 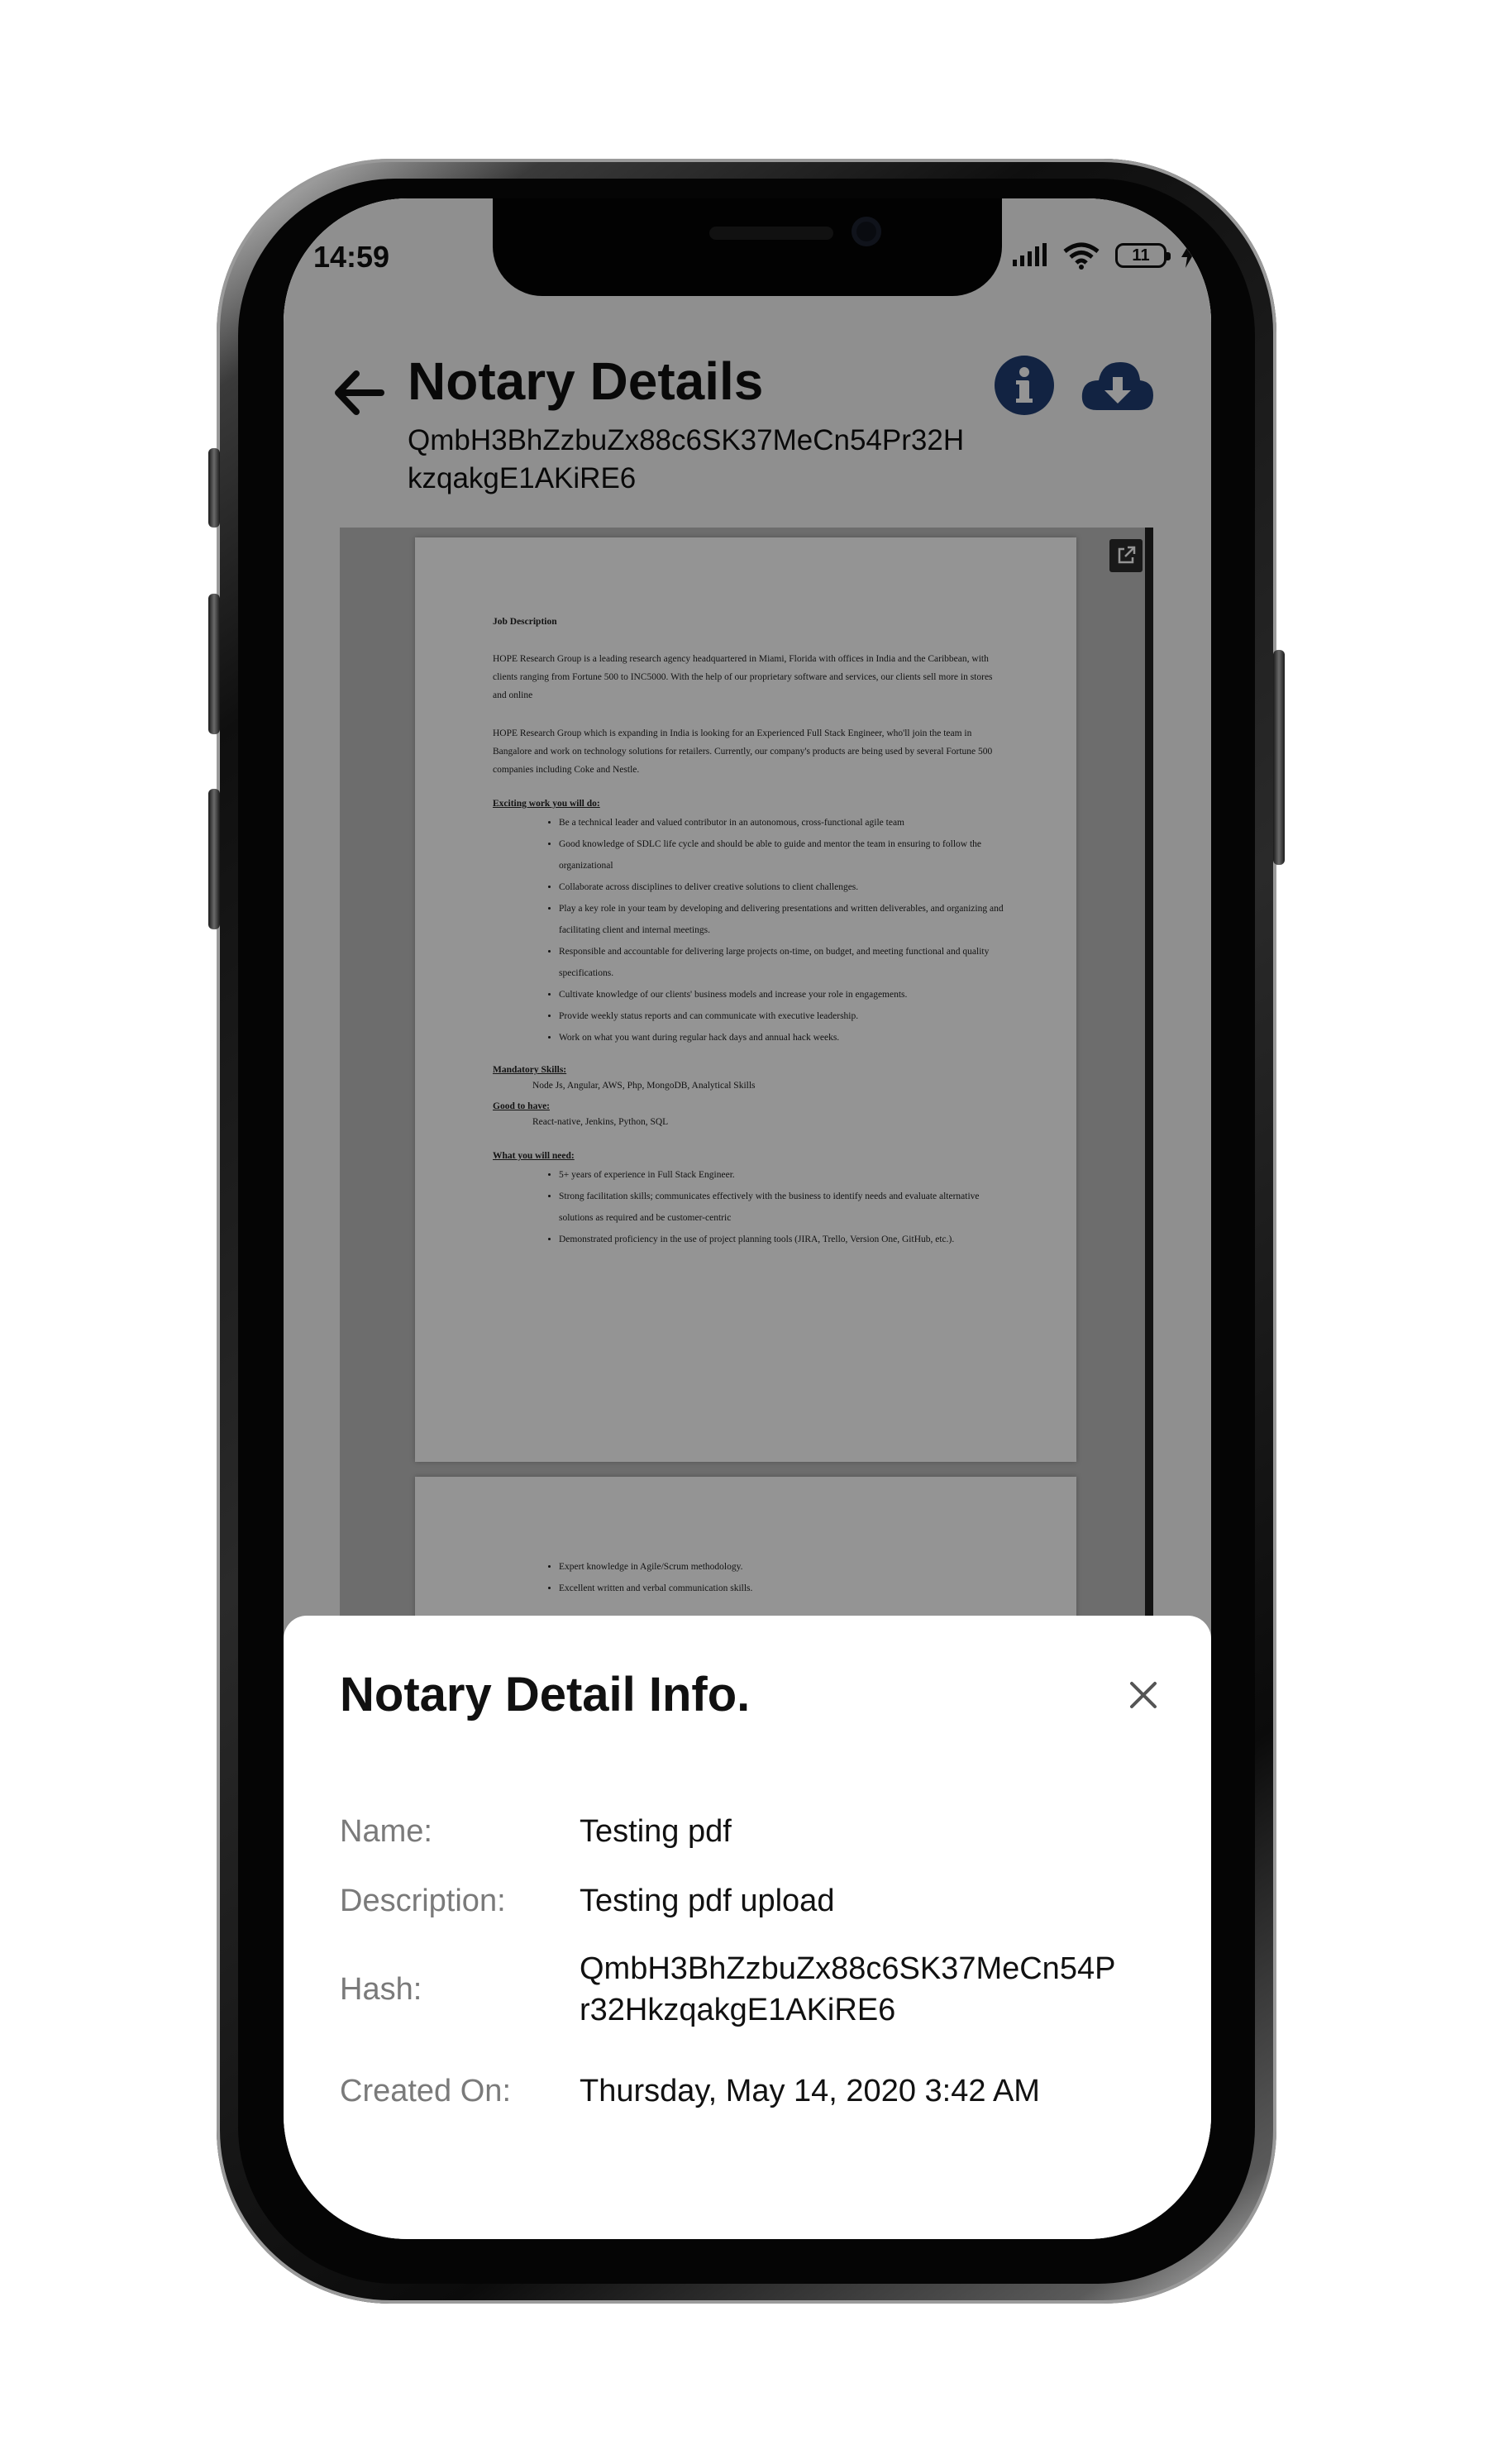 What do you see at coordinates (386, 1831) in the screenshot?
I see `info-label: Name:` at bounding box center [386, 1831].